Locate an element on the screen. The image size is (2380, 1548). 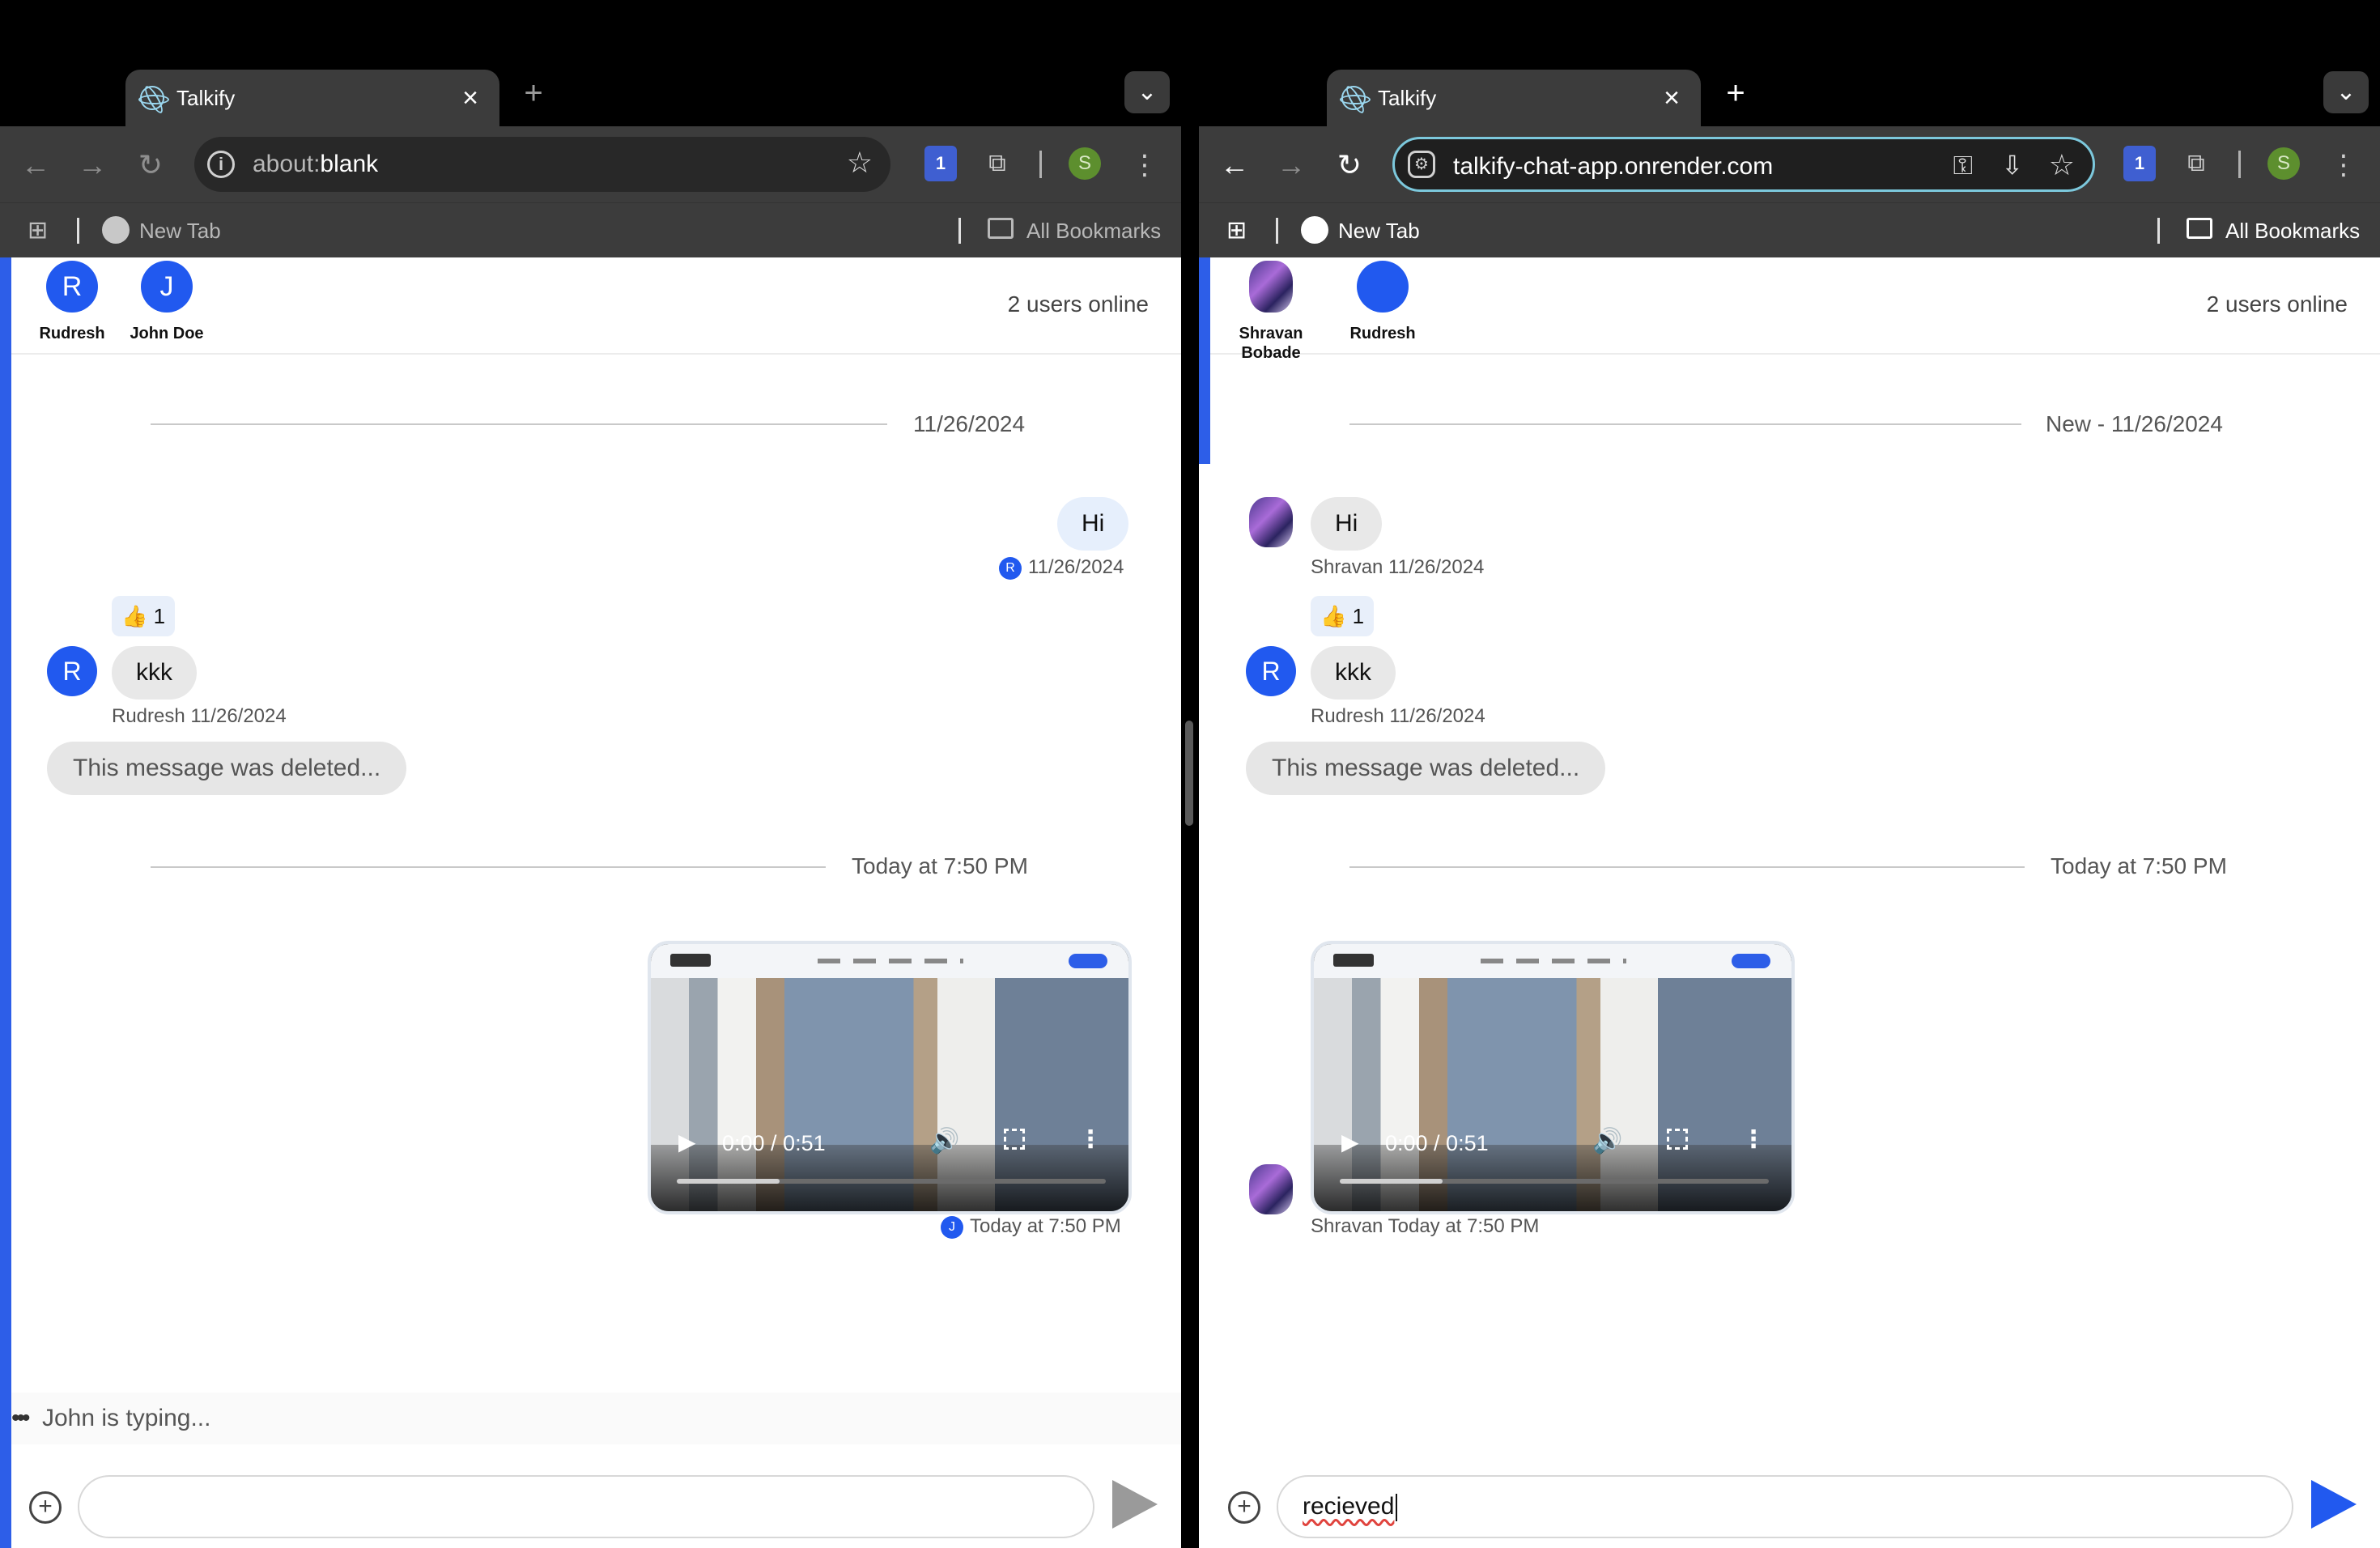
online-user: J John Doe is located at coordinates (166, 302).